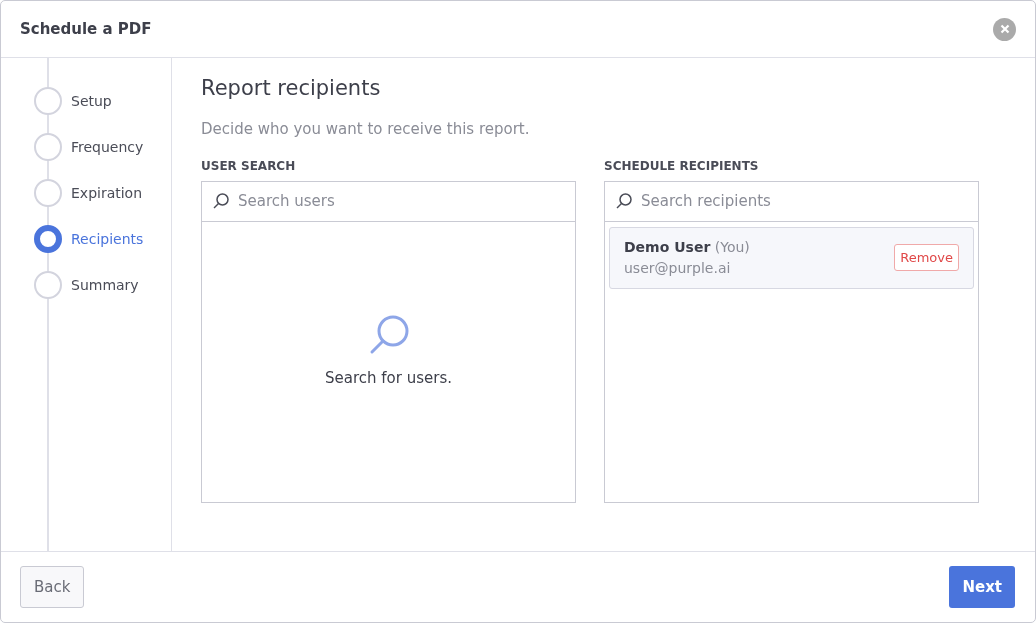 This screenshot has width=1036, height=623. I want to click on close-icon, so click(1004, 29).